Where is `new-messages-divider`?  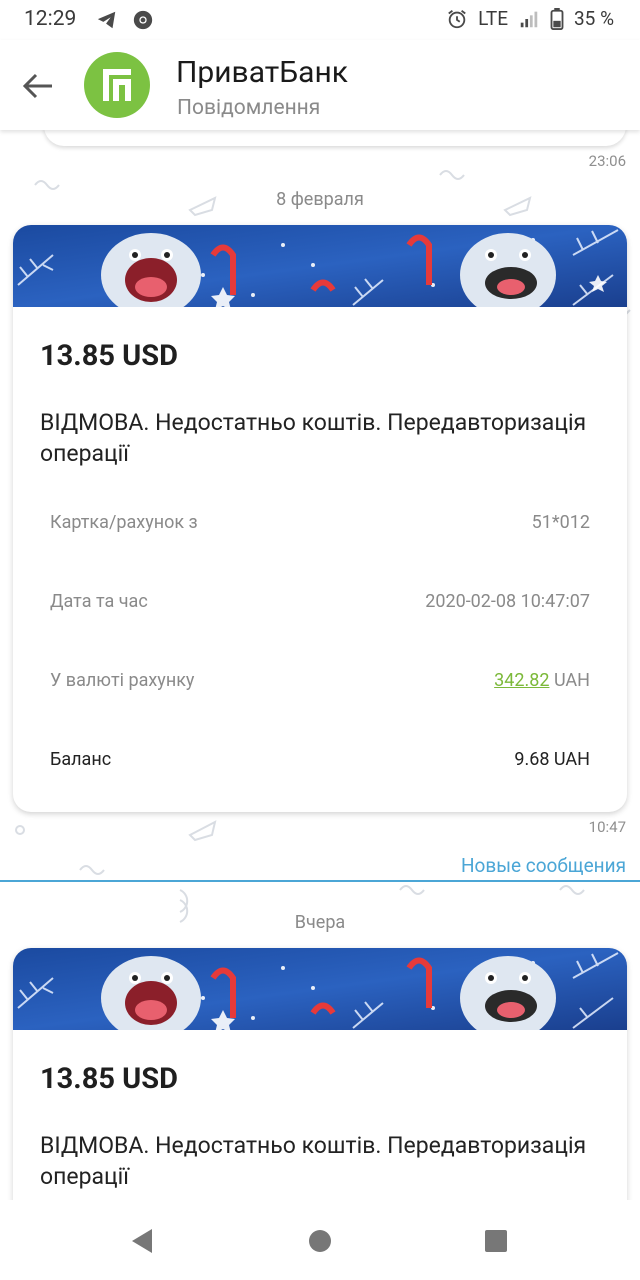 new-messages-divider is located at coordinates (320, 881).